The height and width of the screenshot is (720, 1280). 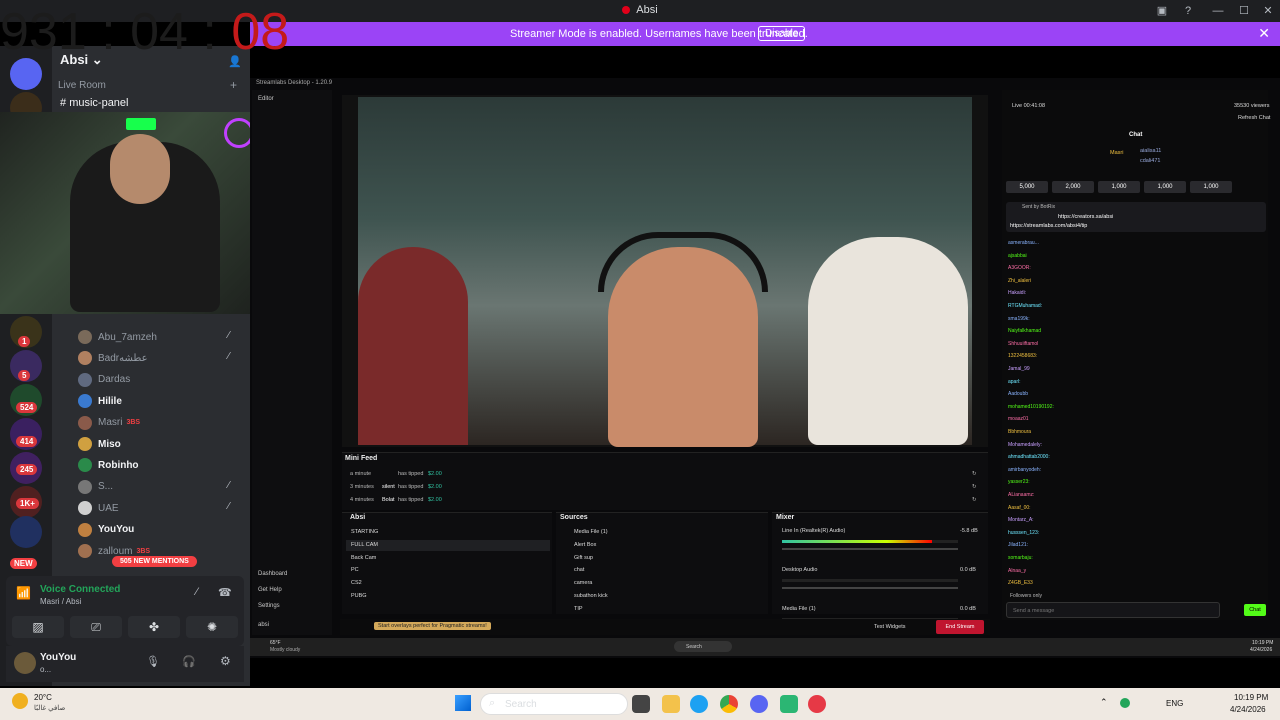 I want to click on inbox-icon: ▣, so click(x=1162, y=11).